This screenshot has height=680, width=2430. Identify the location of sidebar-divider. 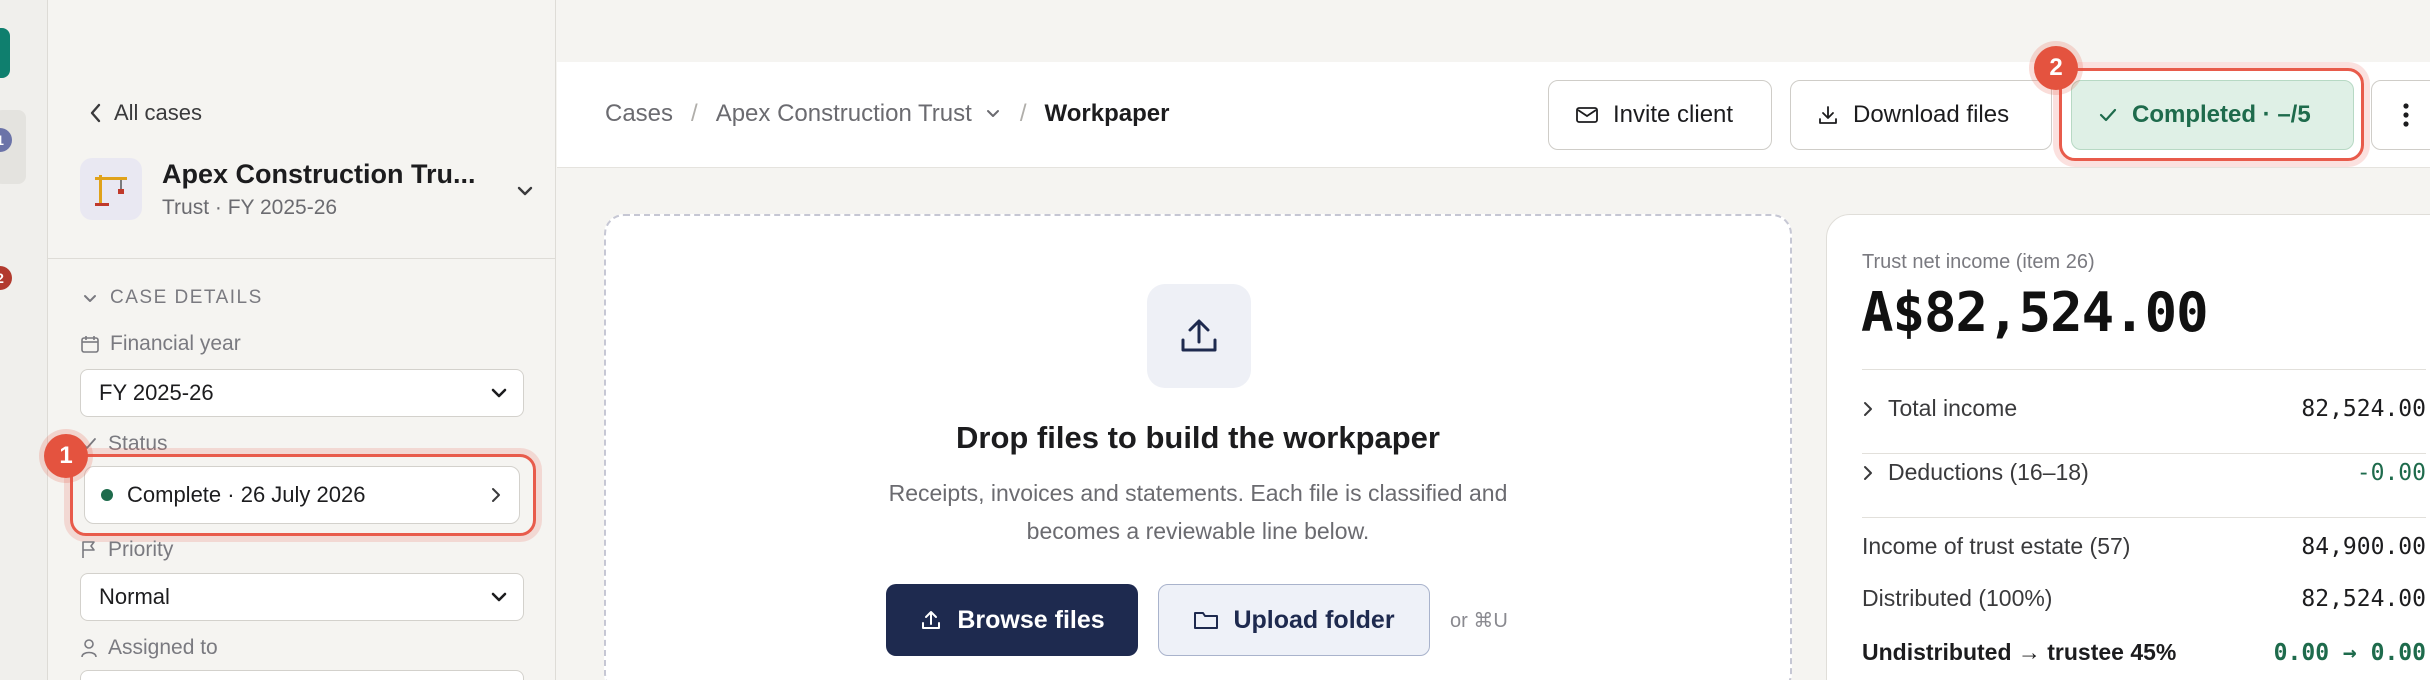
(302, 258).